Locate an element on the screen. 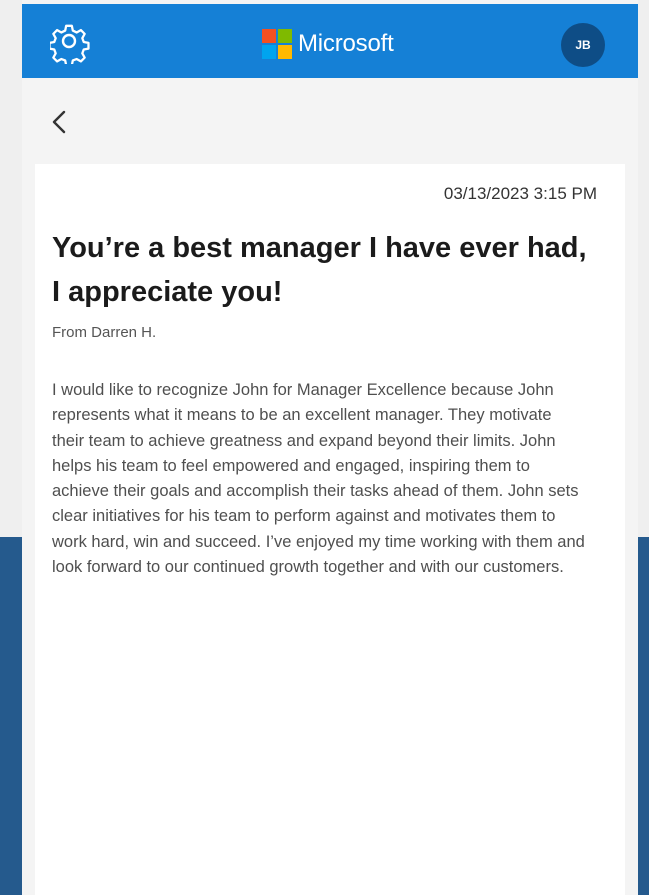 The width and height of the screenshot is (649, 895). message-sender: From Darren H. is located at coordinates (104, 332).